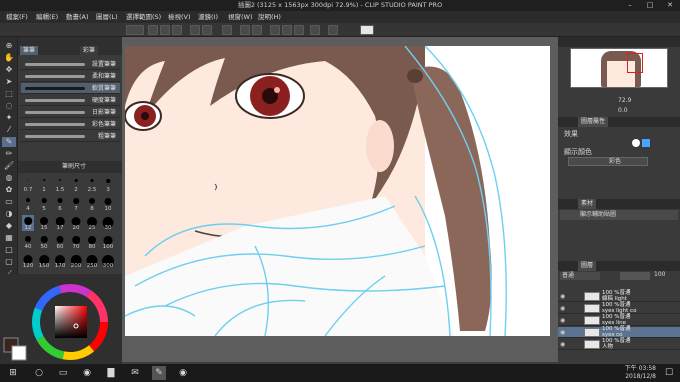 The height and width of the screenshot is (382, 680). Describe the element at coordinates (269, 17) in the screenshot. I see `menu-help: 說明(H)` at that location.